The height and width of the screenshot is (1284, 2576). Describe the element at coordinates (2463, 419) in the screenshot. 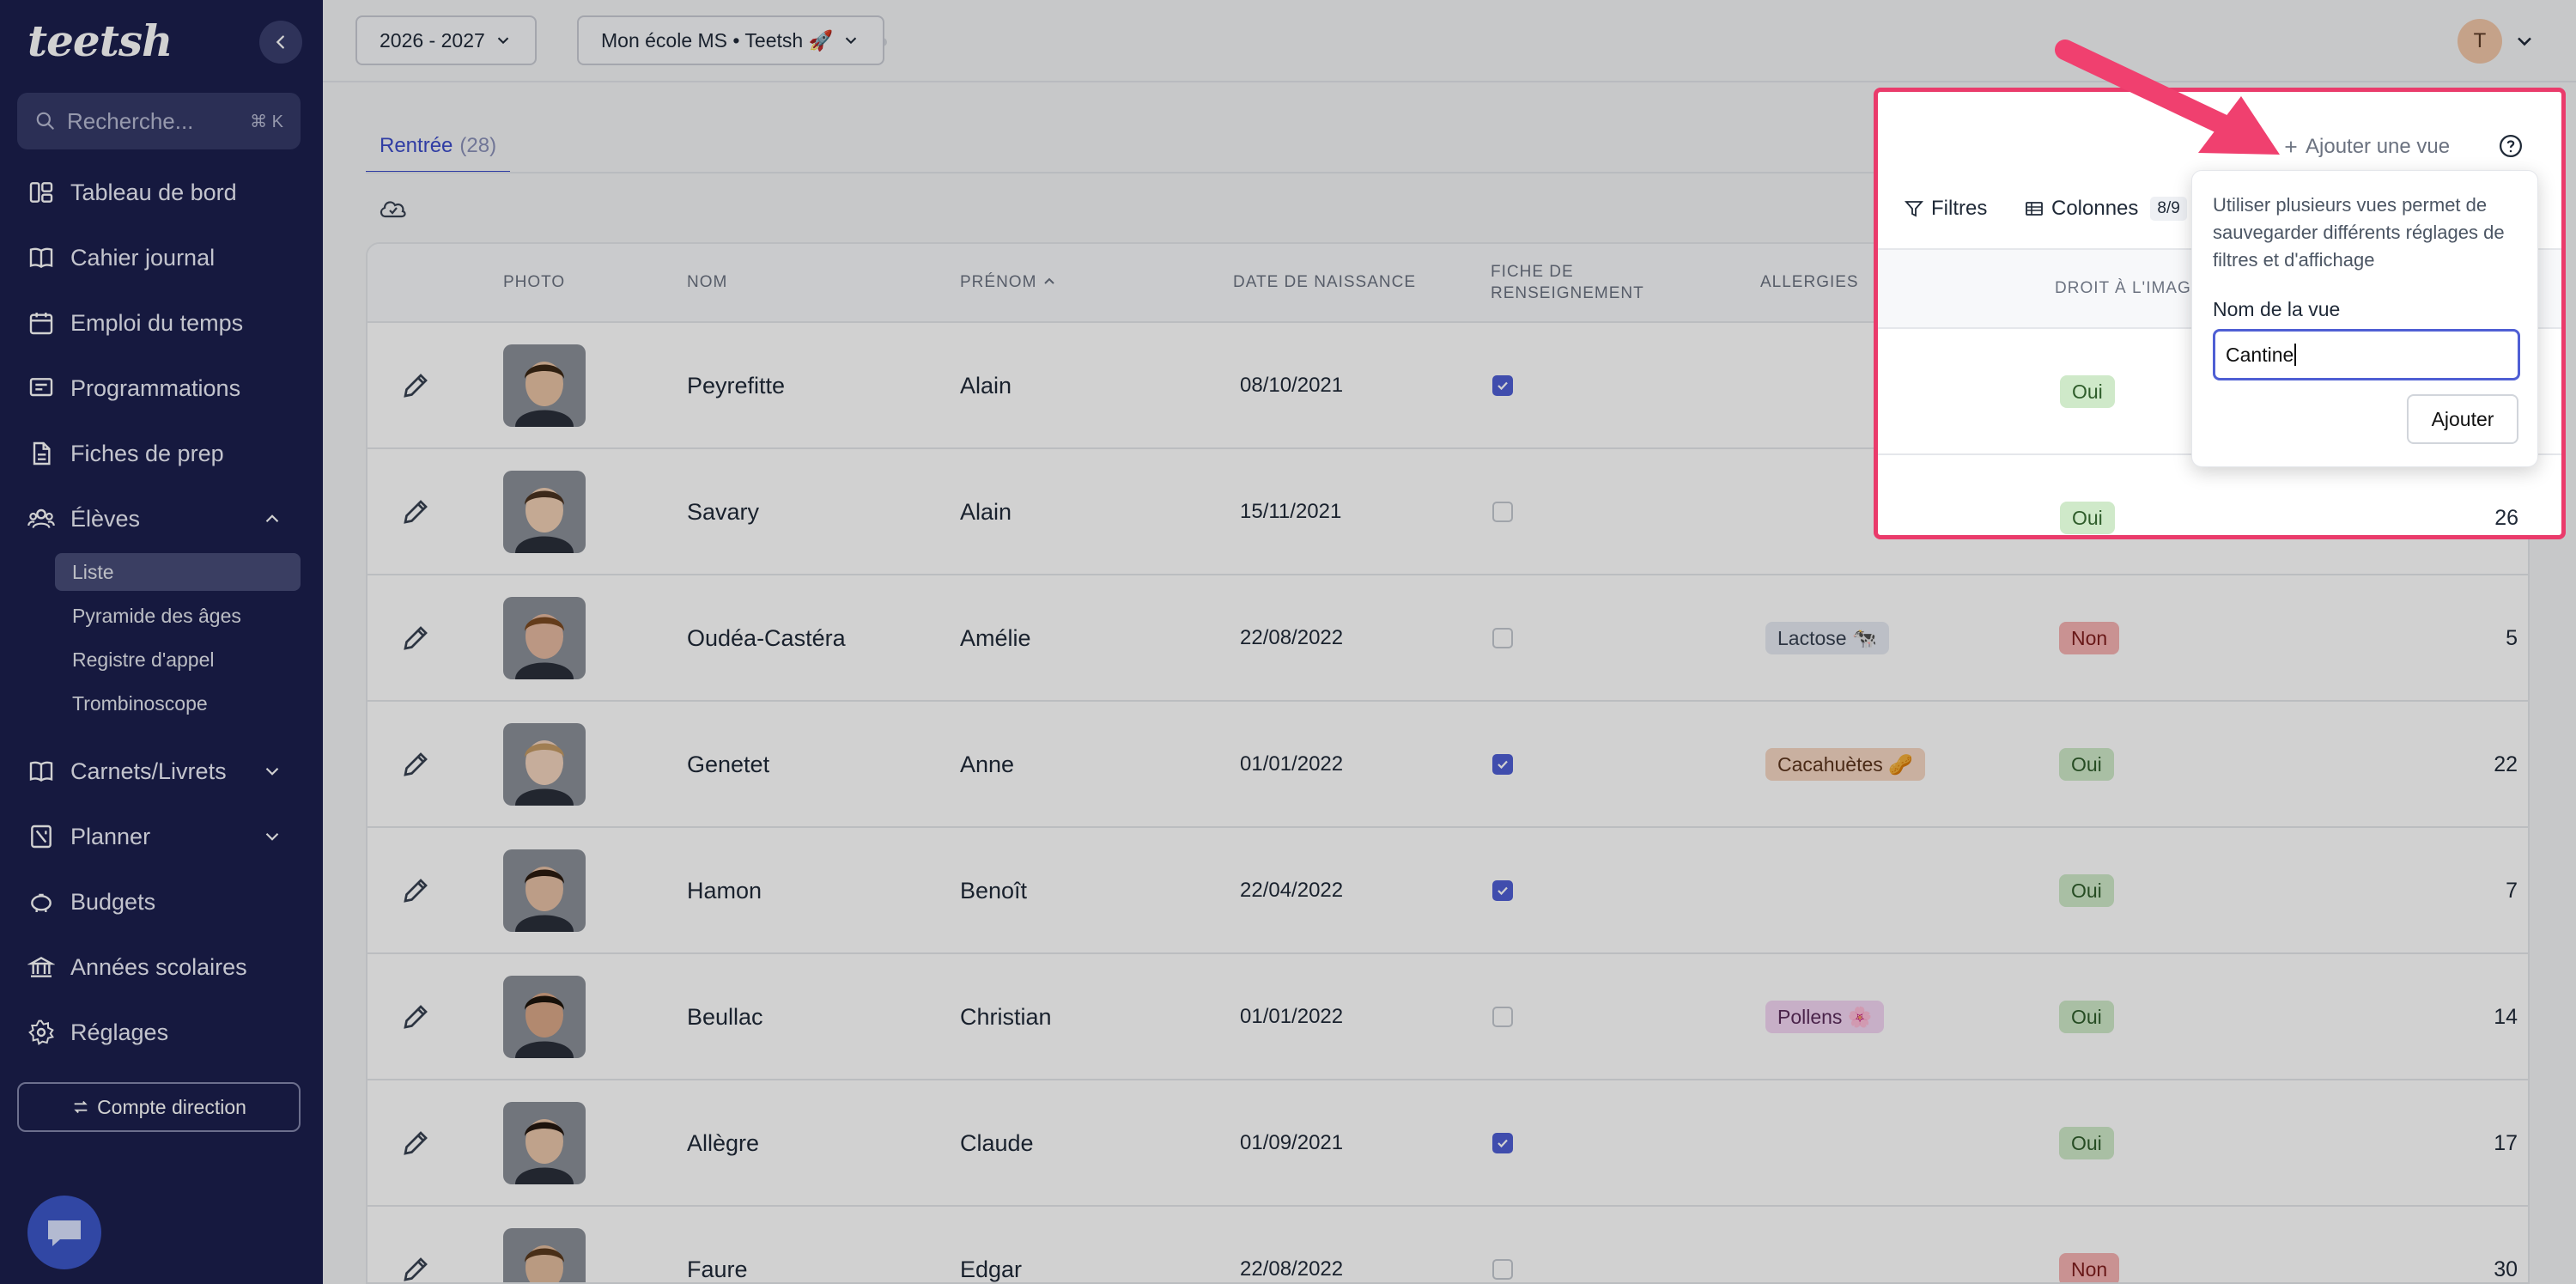

I see `ajouter-button: Ajouter` at that location.